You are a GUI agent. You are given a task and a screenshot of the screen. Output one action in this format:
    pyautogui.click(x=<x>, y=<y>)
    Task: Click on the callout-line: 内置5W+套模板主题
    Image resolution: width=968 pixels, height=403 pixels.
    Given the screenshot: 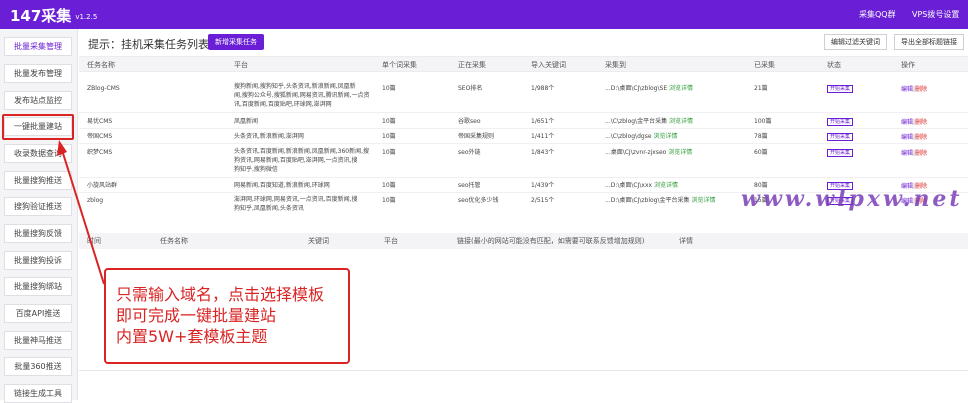 What is the action you would take?
    pyautogui.click(x=192, y=336)
    